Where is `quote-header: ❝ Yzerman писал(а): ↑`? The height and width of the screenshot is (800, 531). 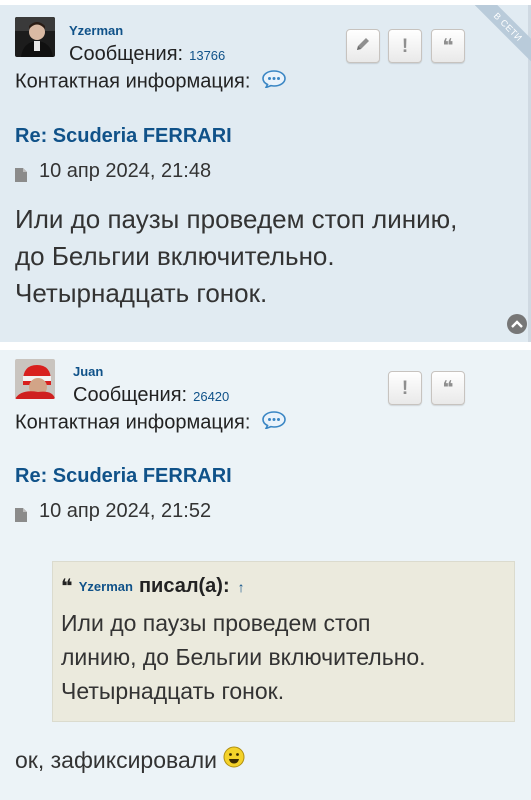
quote-header: ❝ Yzerman писал(а): ↑ is located at coordinates (153, 586).